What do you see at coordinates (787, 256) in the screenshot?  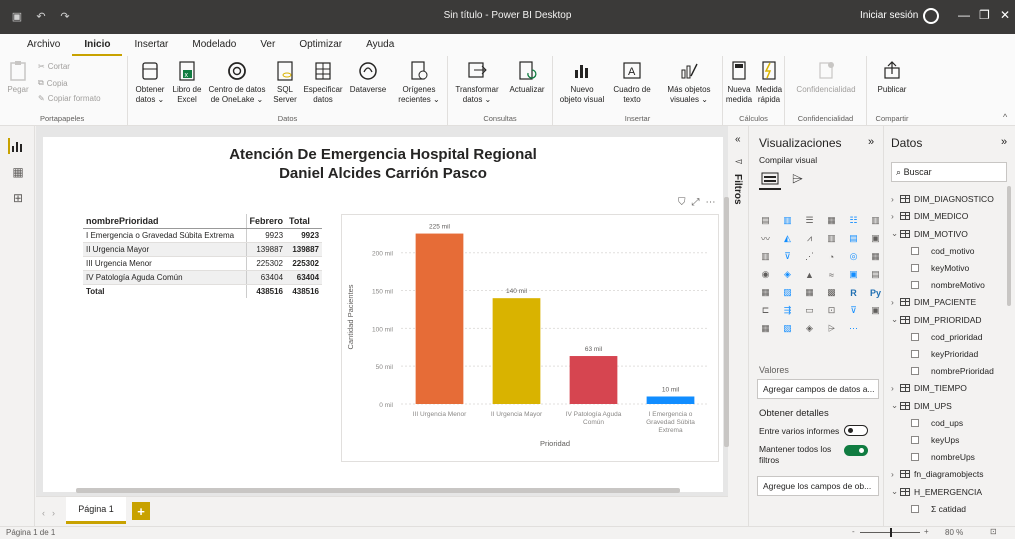 I see `funnel-visual-icon: ⊽` at bounding box center [787, 256].